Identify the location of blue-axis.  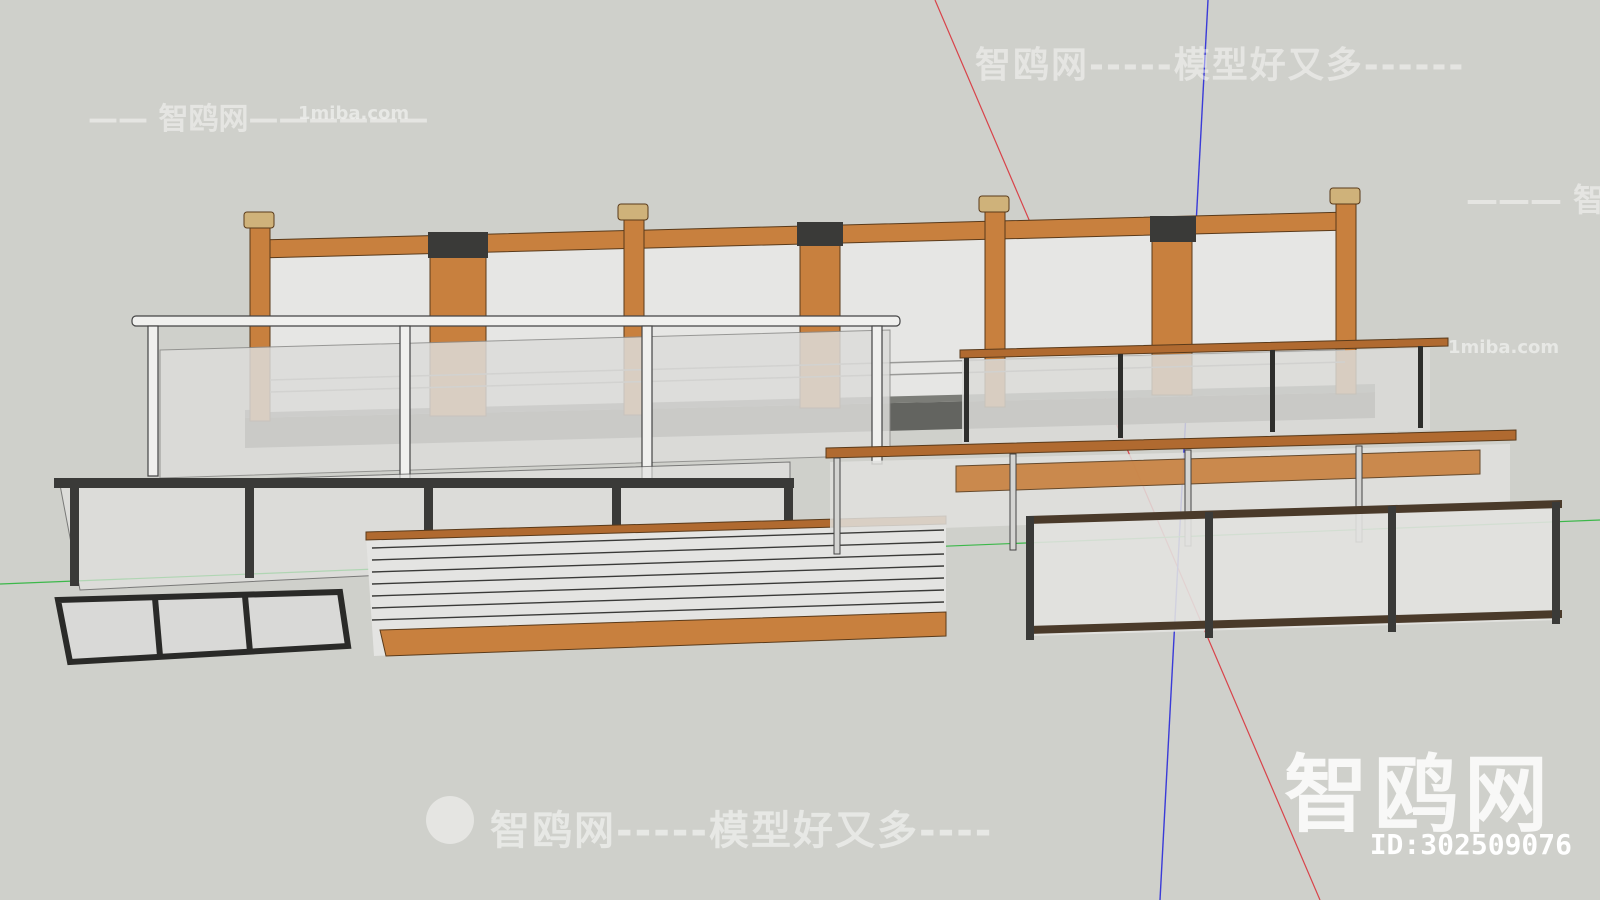
(1184, 450).